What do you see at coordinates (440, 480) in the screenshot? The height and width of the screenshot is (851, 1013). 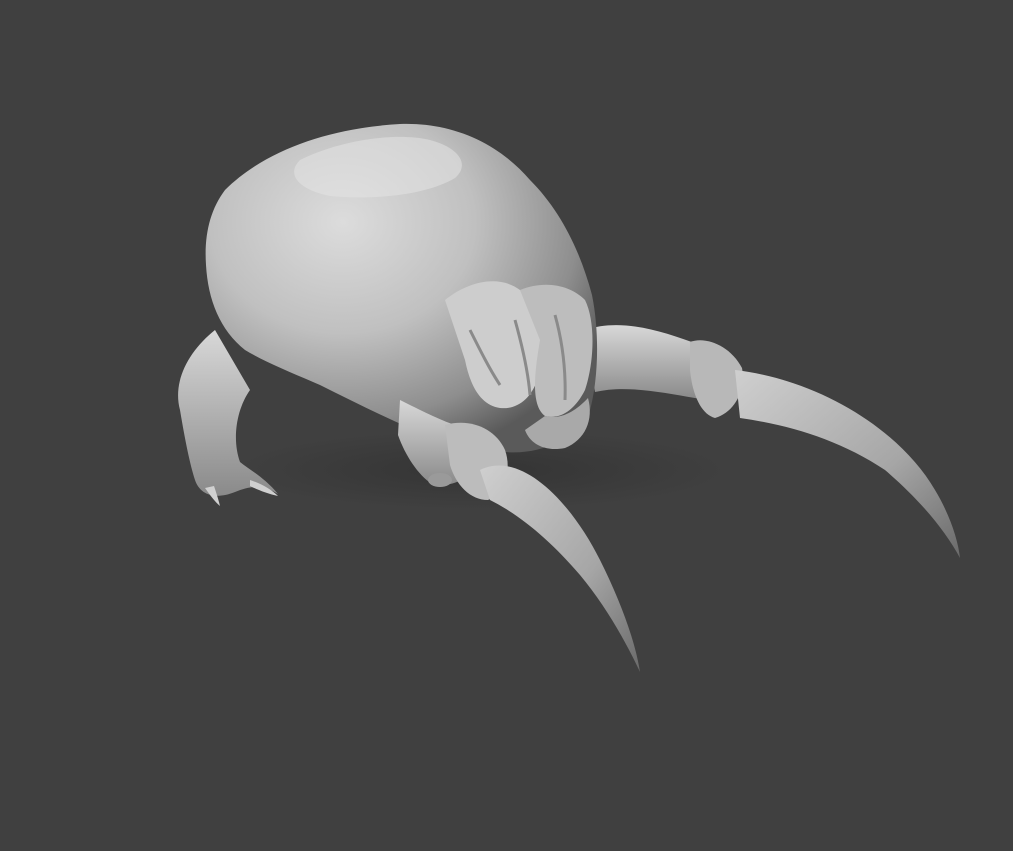 I see `hidden-toe` at bounding box center [440, 480].